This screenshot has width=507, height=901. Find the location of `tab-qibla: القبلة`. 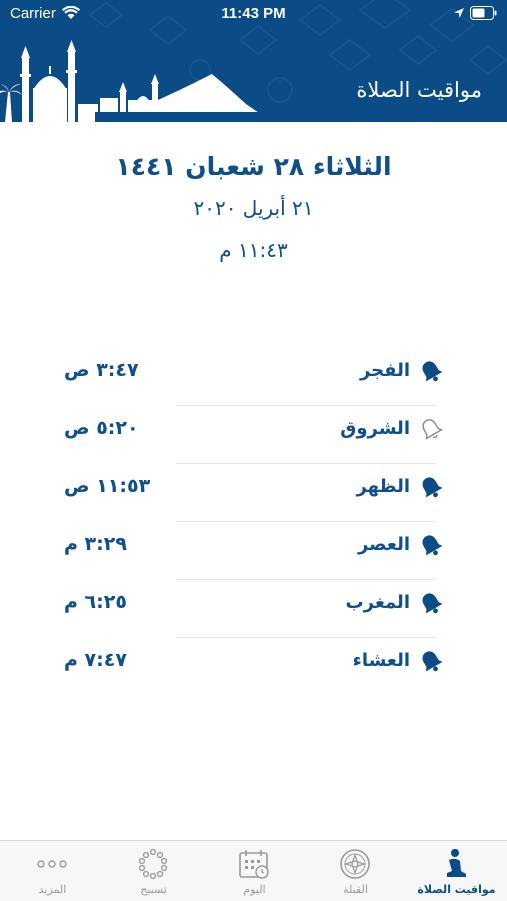

tab-qibla: القبلة is located at coordinates (355, 871).